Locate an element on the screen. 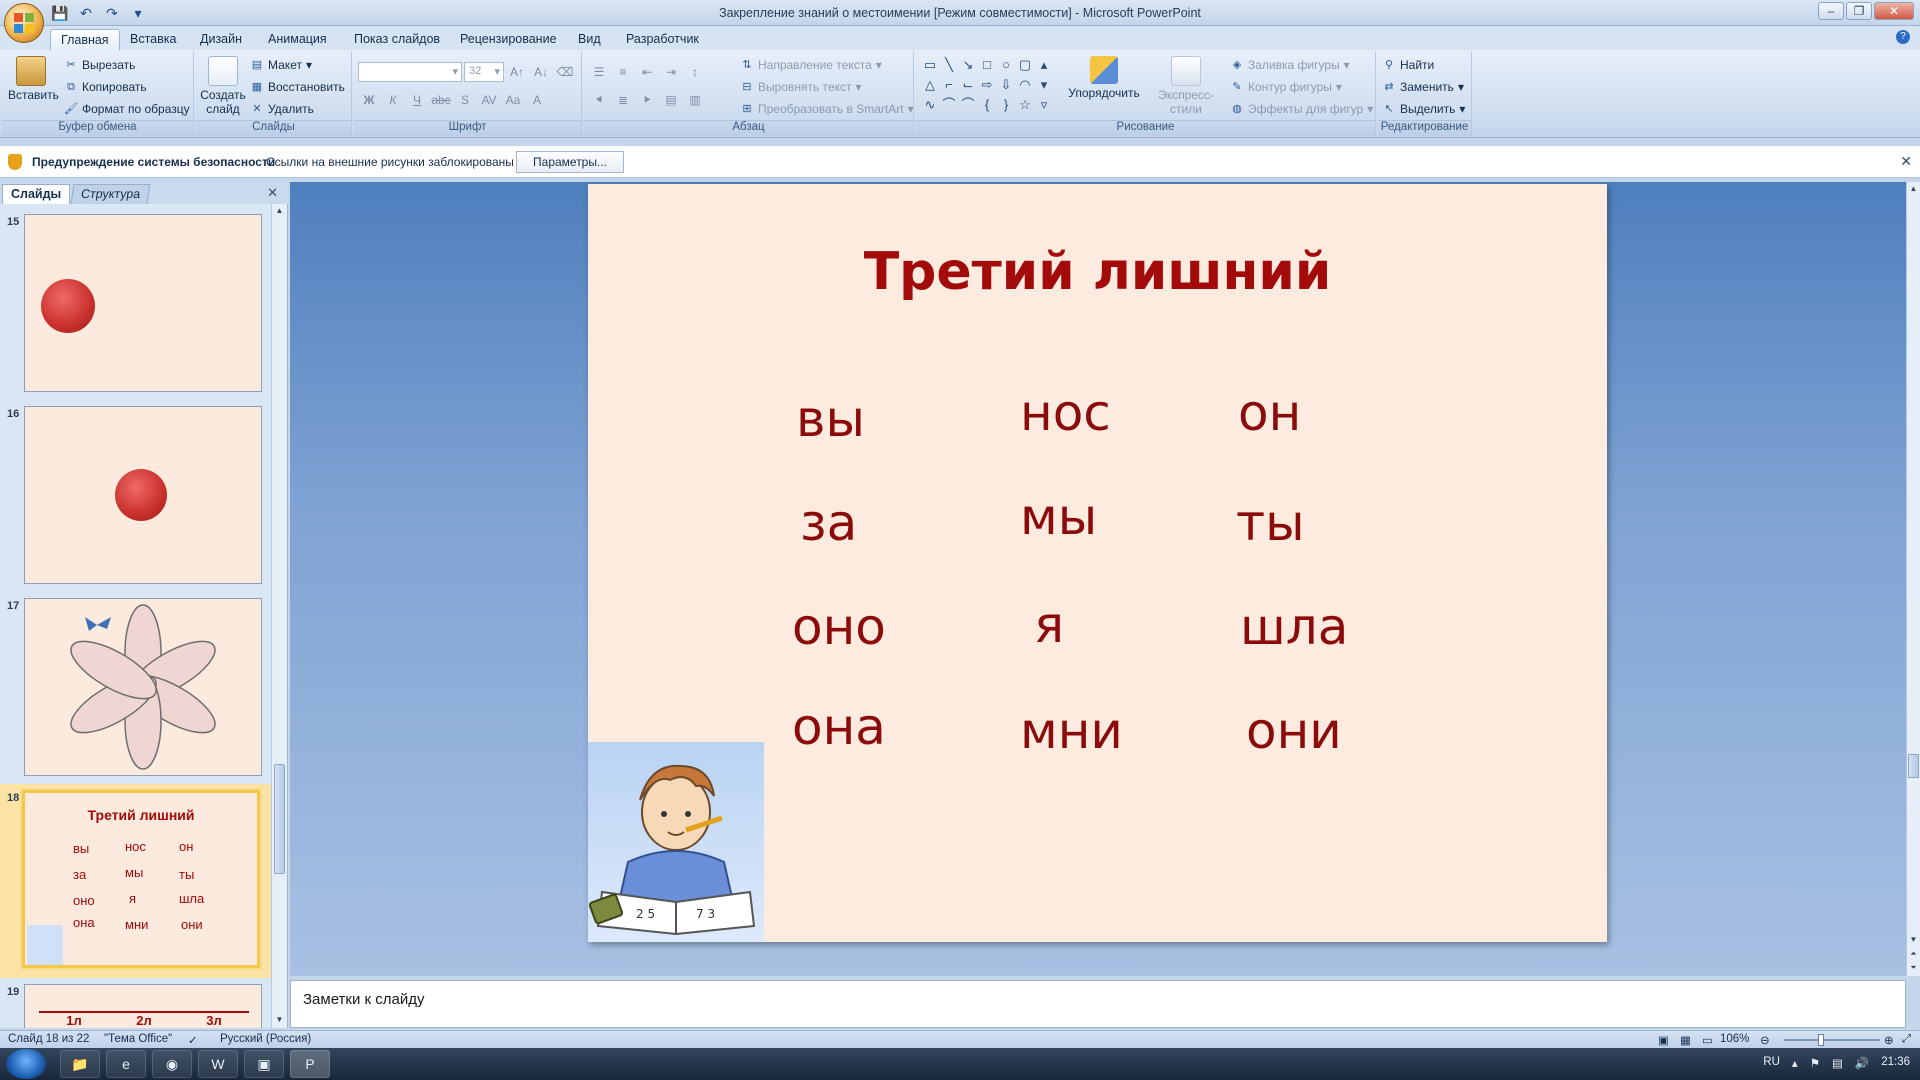 The height and width of the screenshot is (1080, 1920). font-name-box: ▾ is located at coordinates (410, 72).